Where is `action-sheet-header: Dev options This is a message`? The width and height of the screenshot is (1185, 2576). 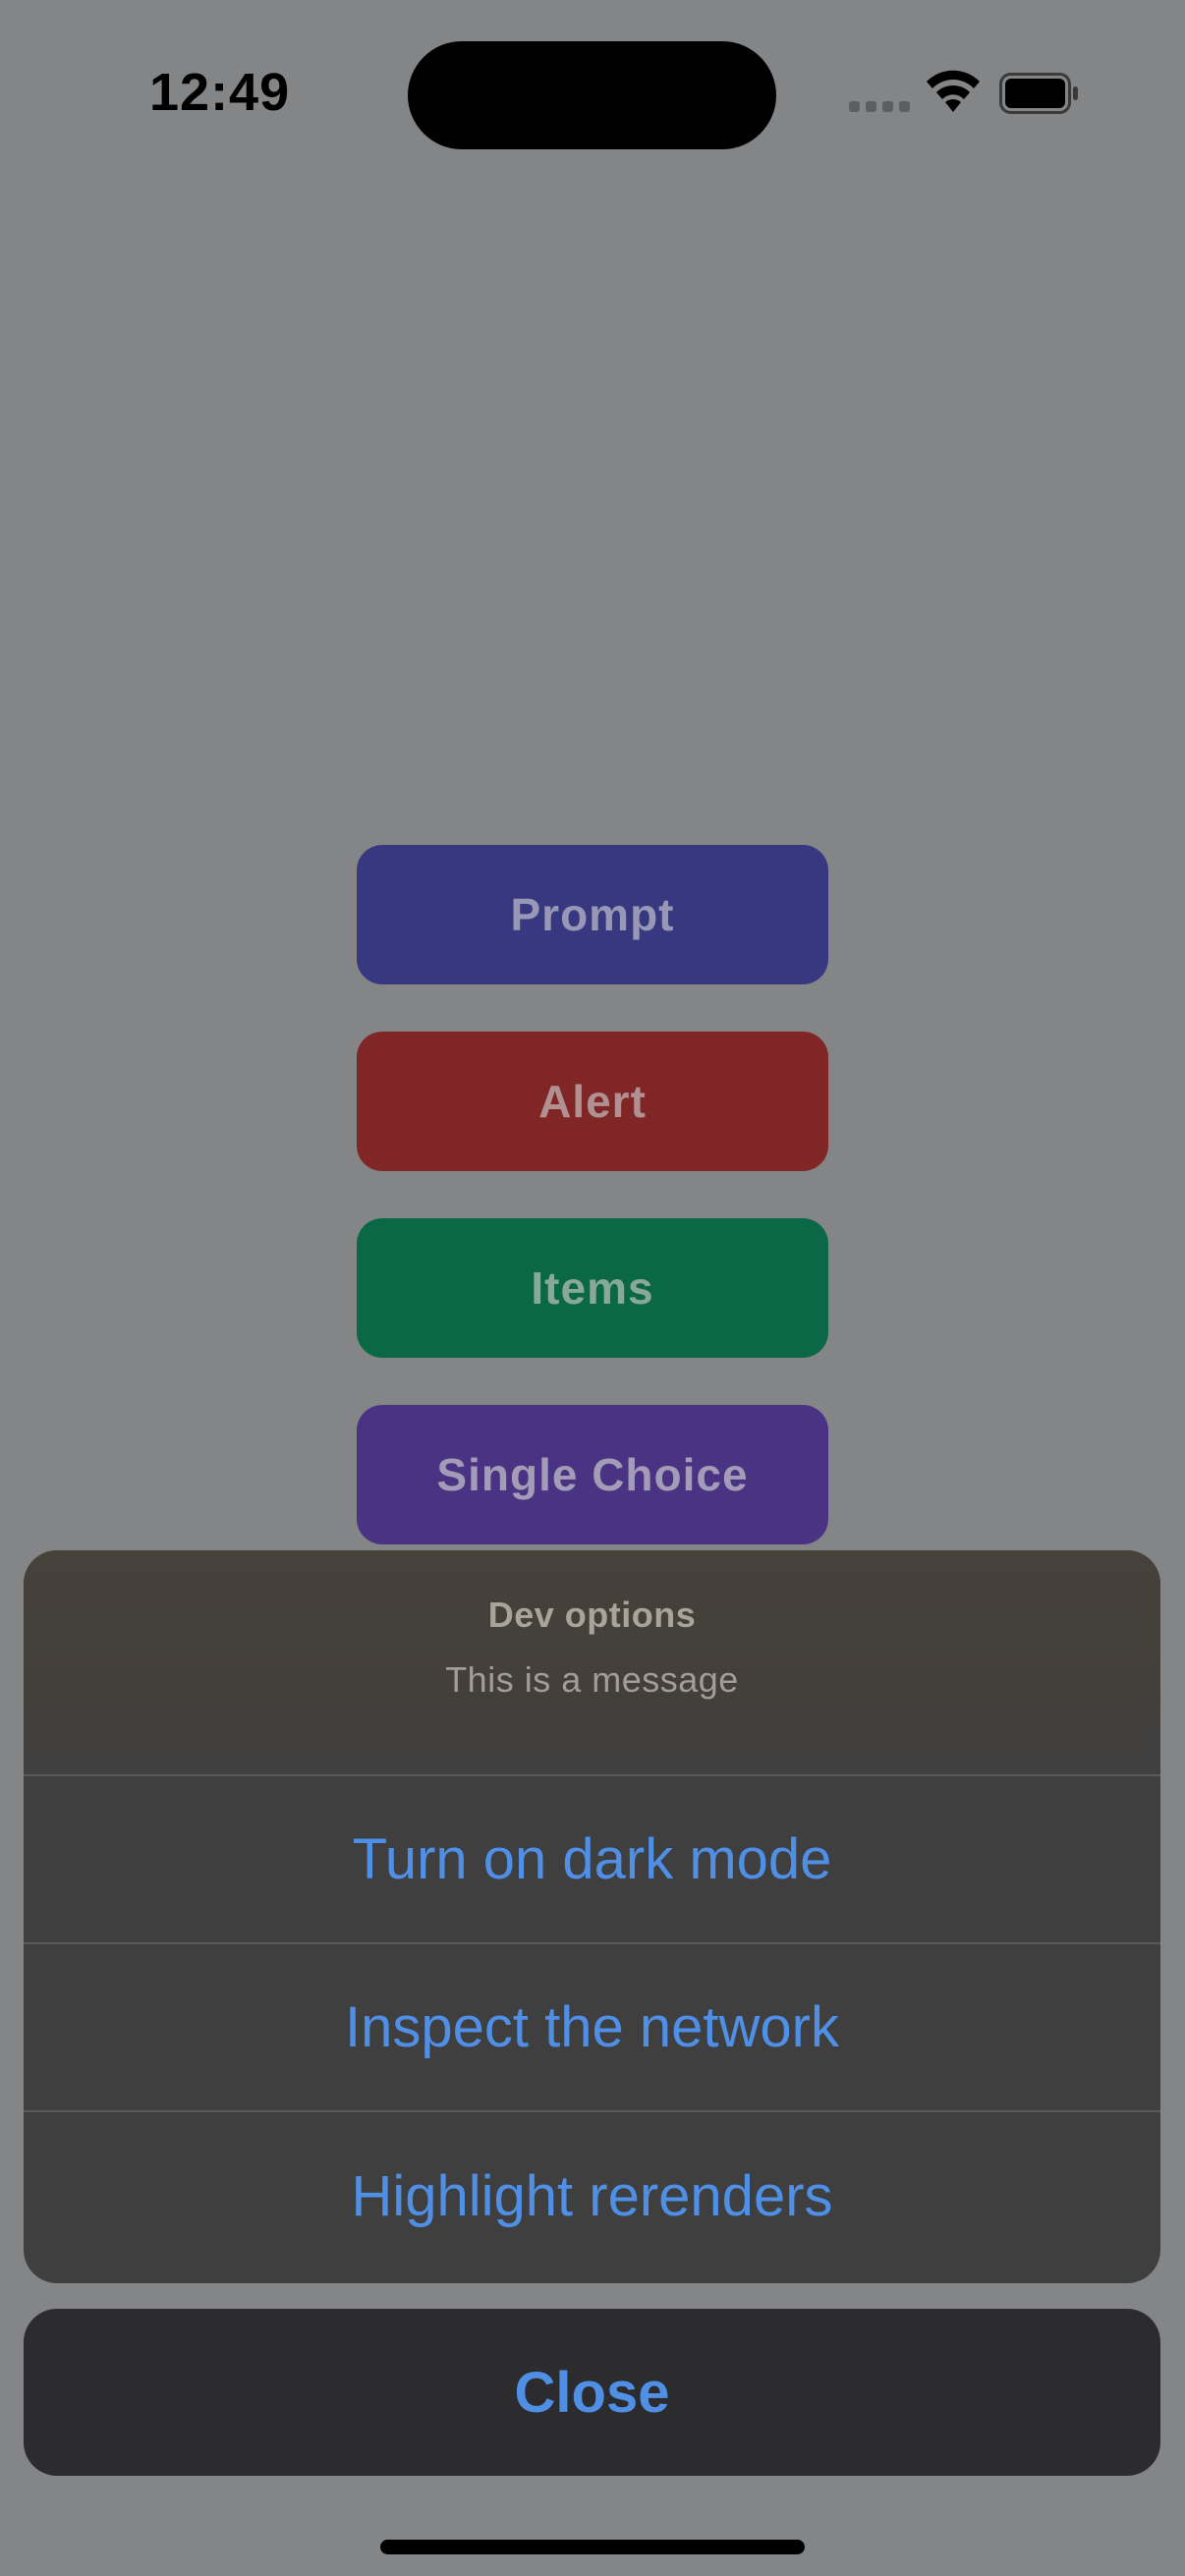 action-sheet-header: Dev options This is a message is located at coordinates (592, 1663).